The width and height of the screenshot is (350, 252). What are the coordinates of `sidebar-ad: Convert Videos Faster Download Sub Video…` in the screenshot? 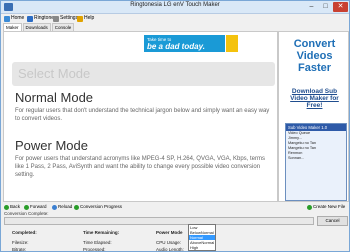 It's located at (313, 116).